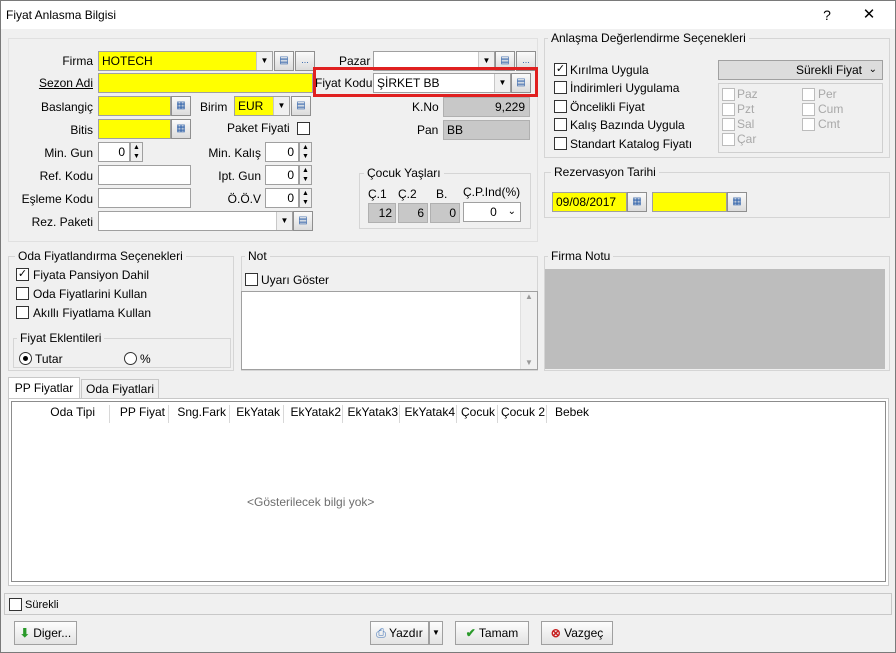  What do you see at coordinates (442, 83) in the screenshot?
I see `fiyat-kodu-select: ŞİRKET BB ▼` at bounding box center [442, 83].